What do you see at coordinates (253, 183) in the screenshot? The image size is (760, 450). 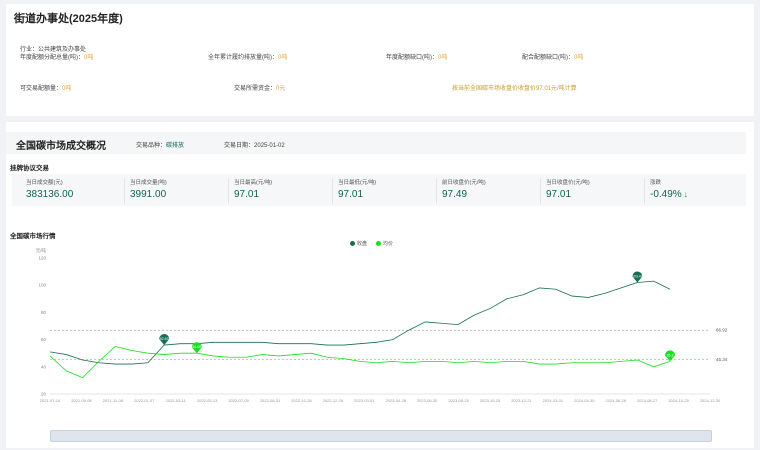 I see `stat-label: 当日最高(元/吨)` at bounding box center [253, 183].